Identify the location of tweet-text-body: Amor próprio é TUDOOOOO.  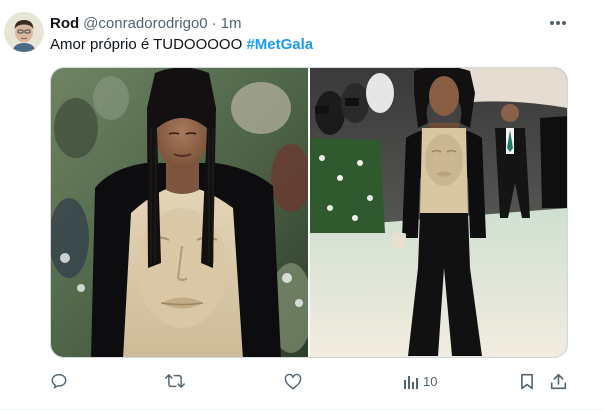
(148, 44).